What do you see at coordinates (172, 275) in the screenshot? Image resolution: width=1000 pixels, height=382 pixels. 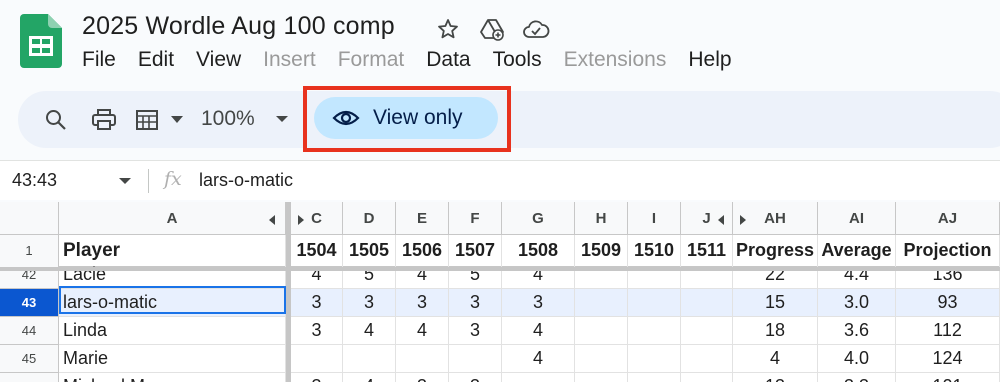 I see `player-name-cell: Lacie` at bounding box center [172, 275].